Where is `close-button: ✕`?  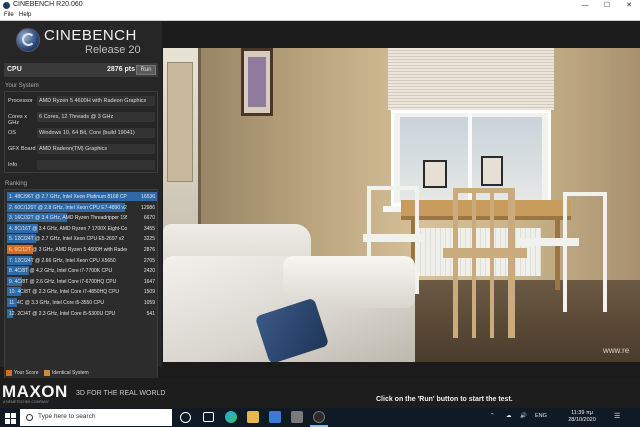 close-button: ✕ is located at coordinates (629, 5).